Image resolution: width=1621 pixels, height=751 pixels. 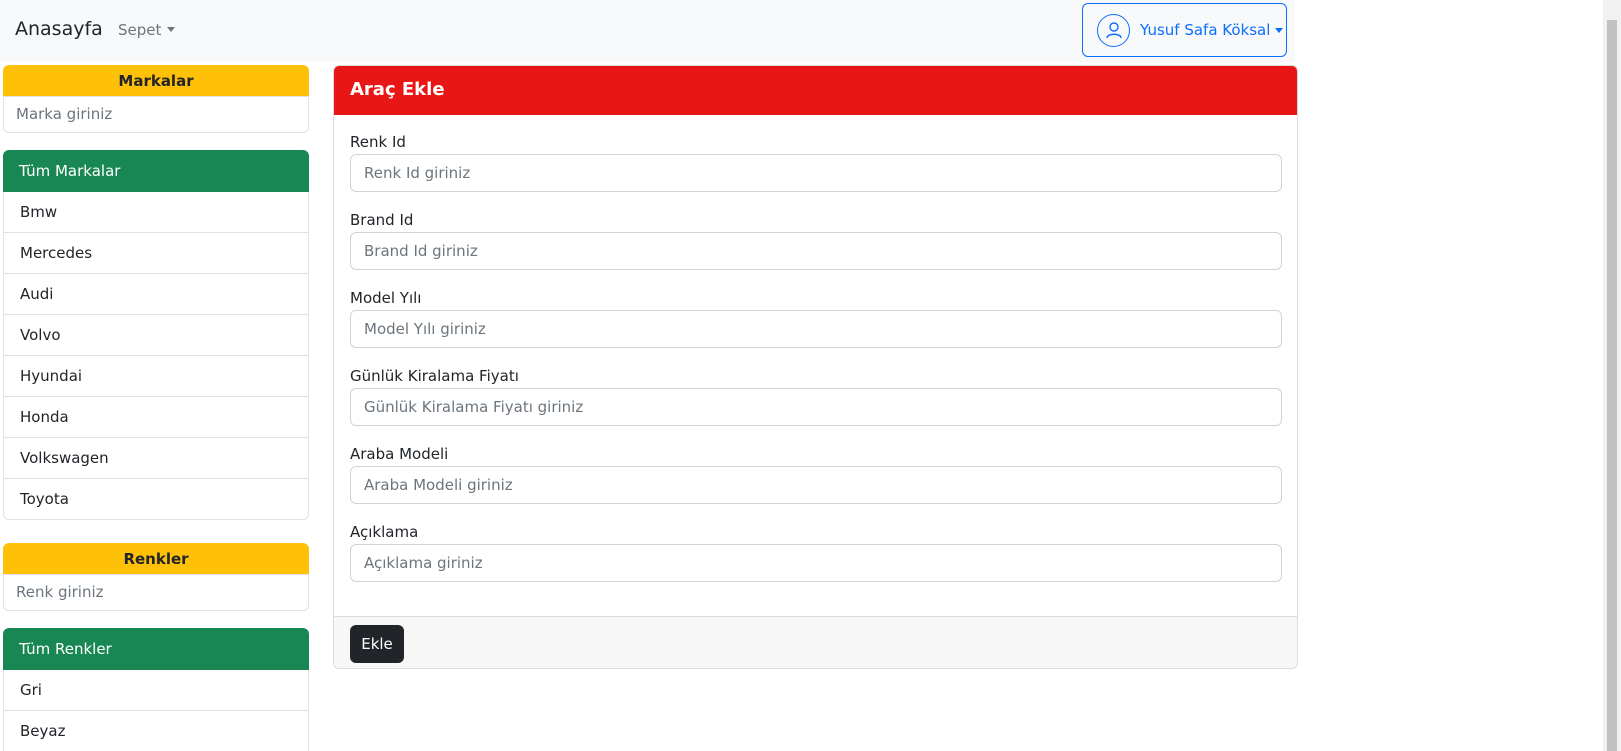 I want to click on home-link: Anasayfa, so click(x=59, y=29).